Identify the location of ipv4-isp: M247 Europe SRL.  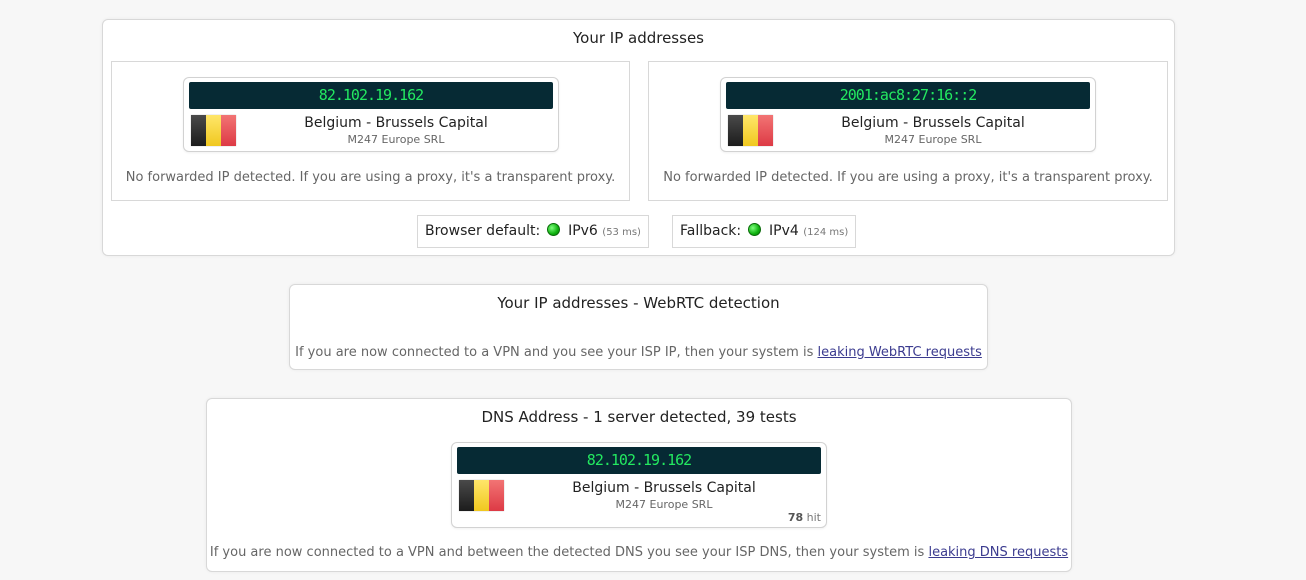
(396, 139).